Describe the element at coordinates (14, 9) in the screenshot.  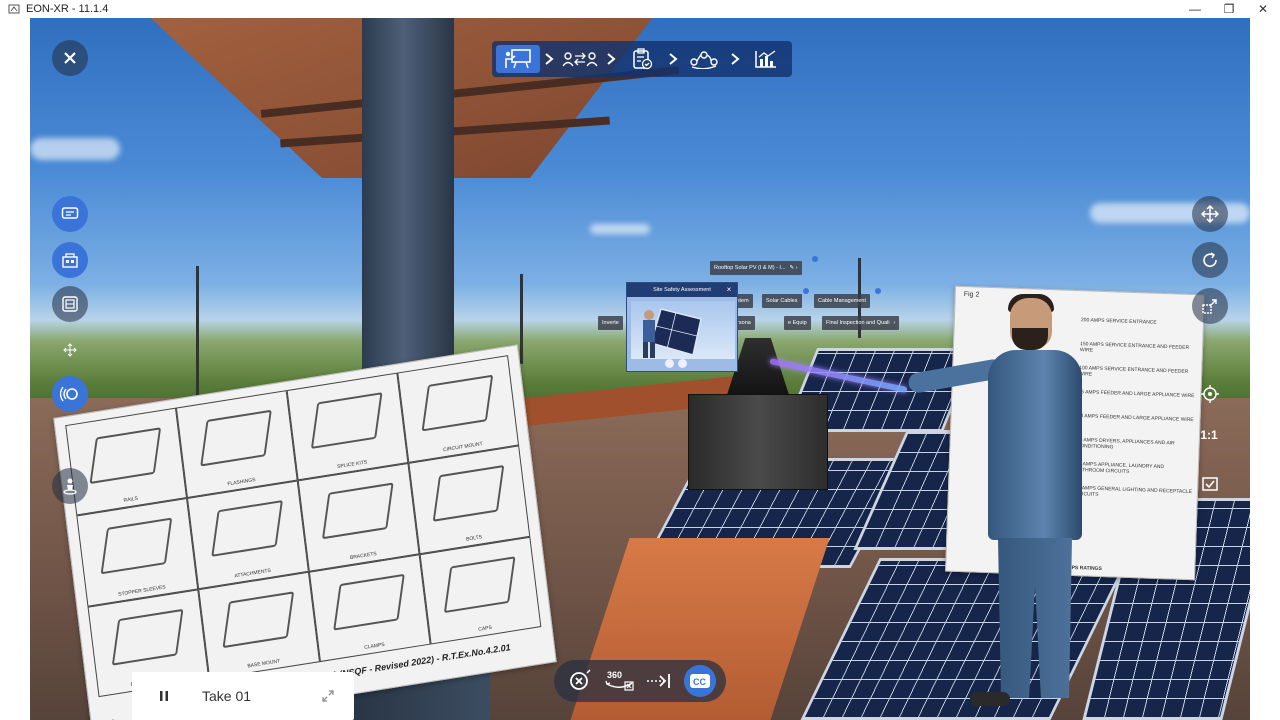
I see `app-logo-icon` at that location.